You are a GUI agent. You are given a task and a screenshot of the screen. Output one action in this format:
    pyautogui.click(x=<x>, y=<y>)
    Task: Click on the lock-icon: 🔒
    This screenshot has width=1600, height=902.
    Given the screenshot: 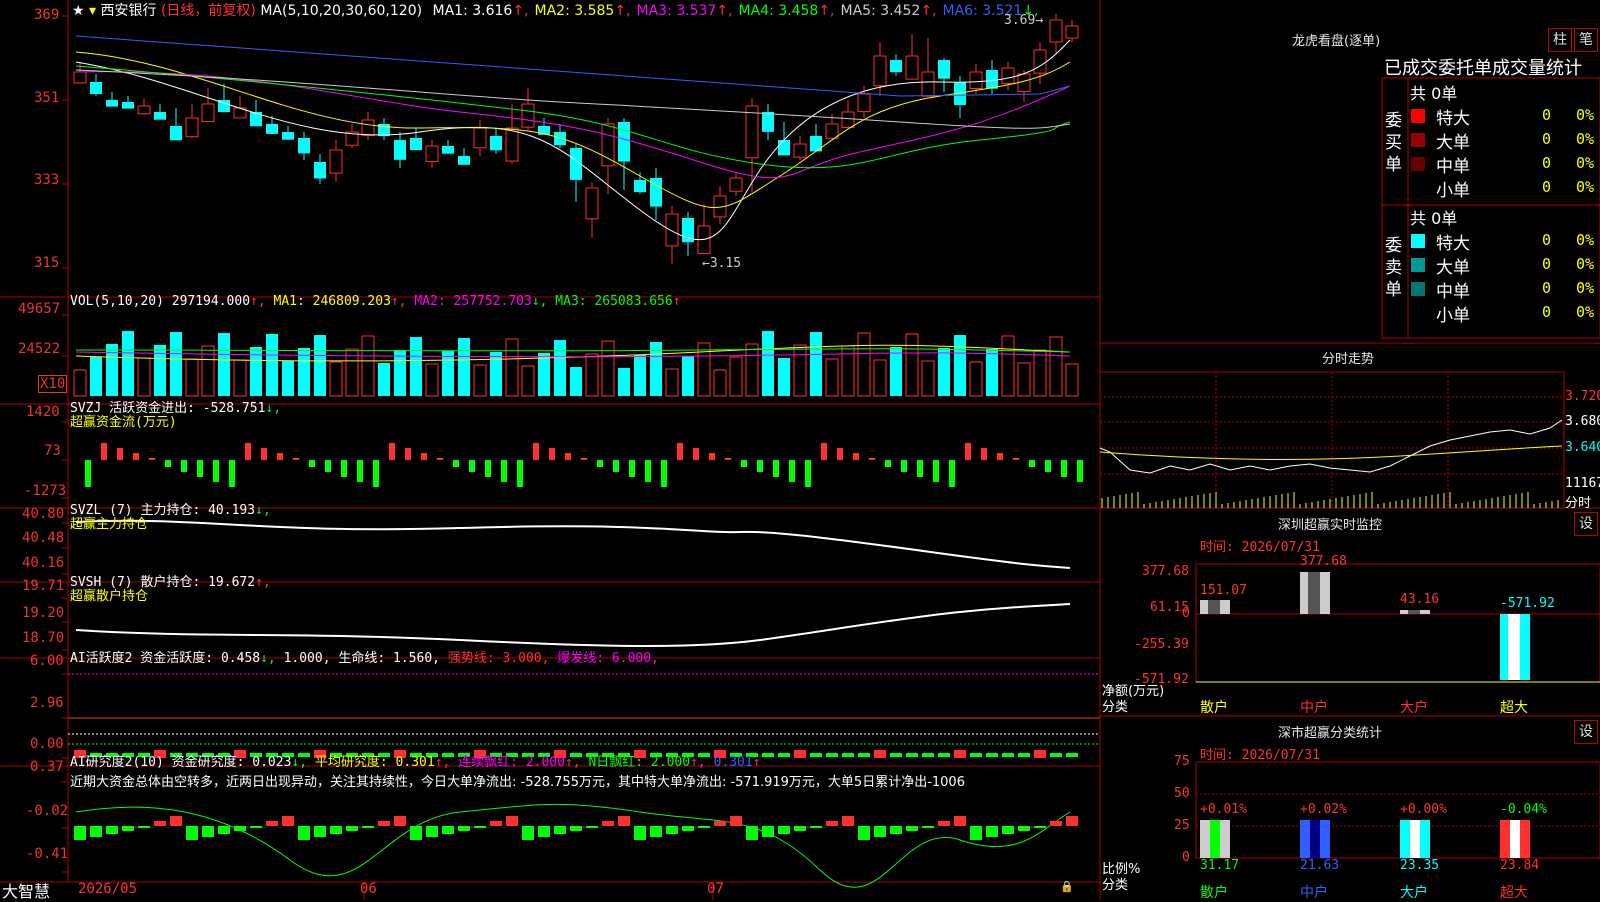 What is the action you would take?
    pyautogui.click(x=1067, y=886)
    